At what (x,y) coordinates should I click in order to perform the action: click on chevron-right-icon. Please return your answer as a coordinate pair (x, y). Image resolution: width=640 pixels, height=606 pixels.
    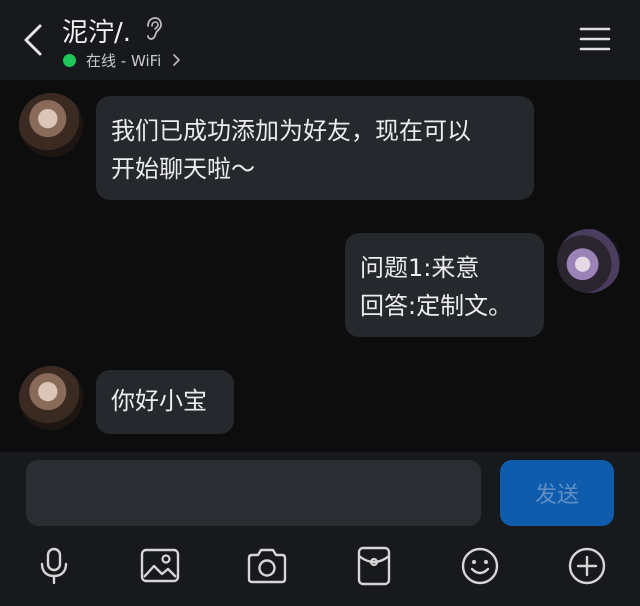
    Looking at the image, I should click on (177, 60).